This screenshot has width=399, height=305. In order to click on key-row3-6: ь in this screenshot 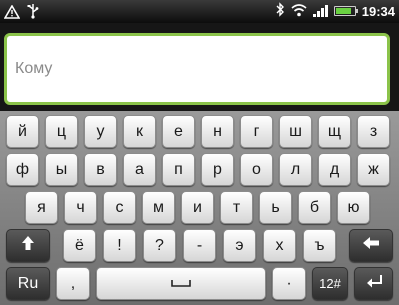, I will do `click(275, 207)`.